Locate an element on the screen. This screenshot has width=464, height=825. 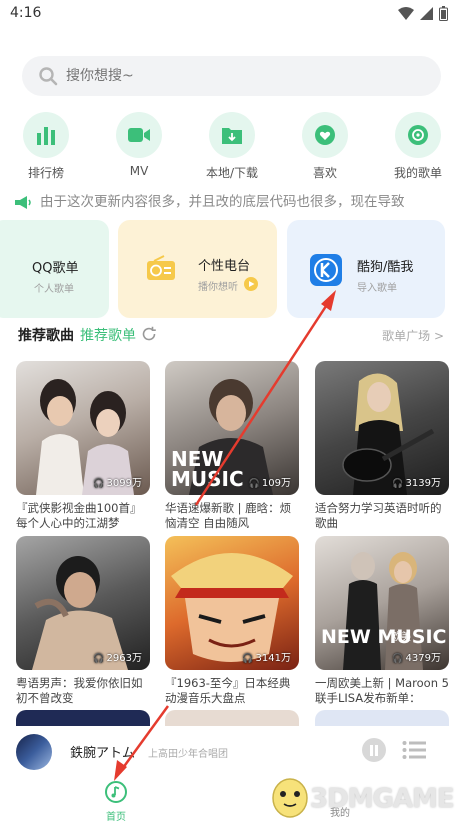
status-bar: 4:16 is located at coordinates (232, 14).